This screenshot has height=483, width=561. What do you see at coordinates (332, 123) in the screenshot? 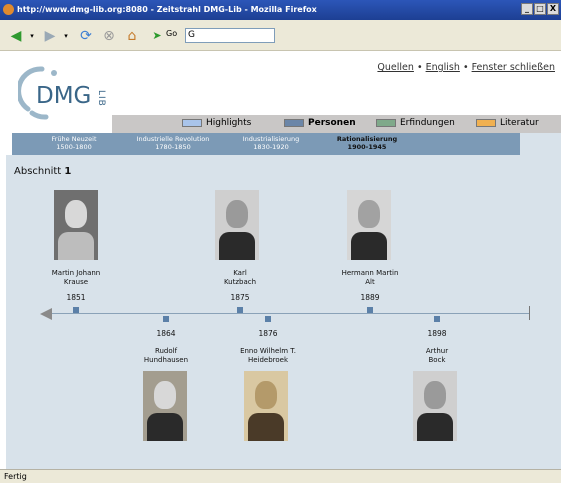
I see `legend-label-personen: Personen` at bounding box center [332, 123].